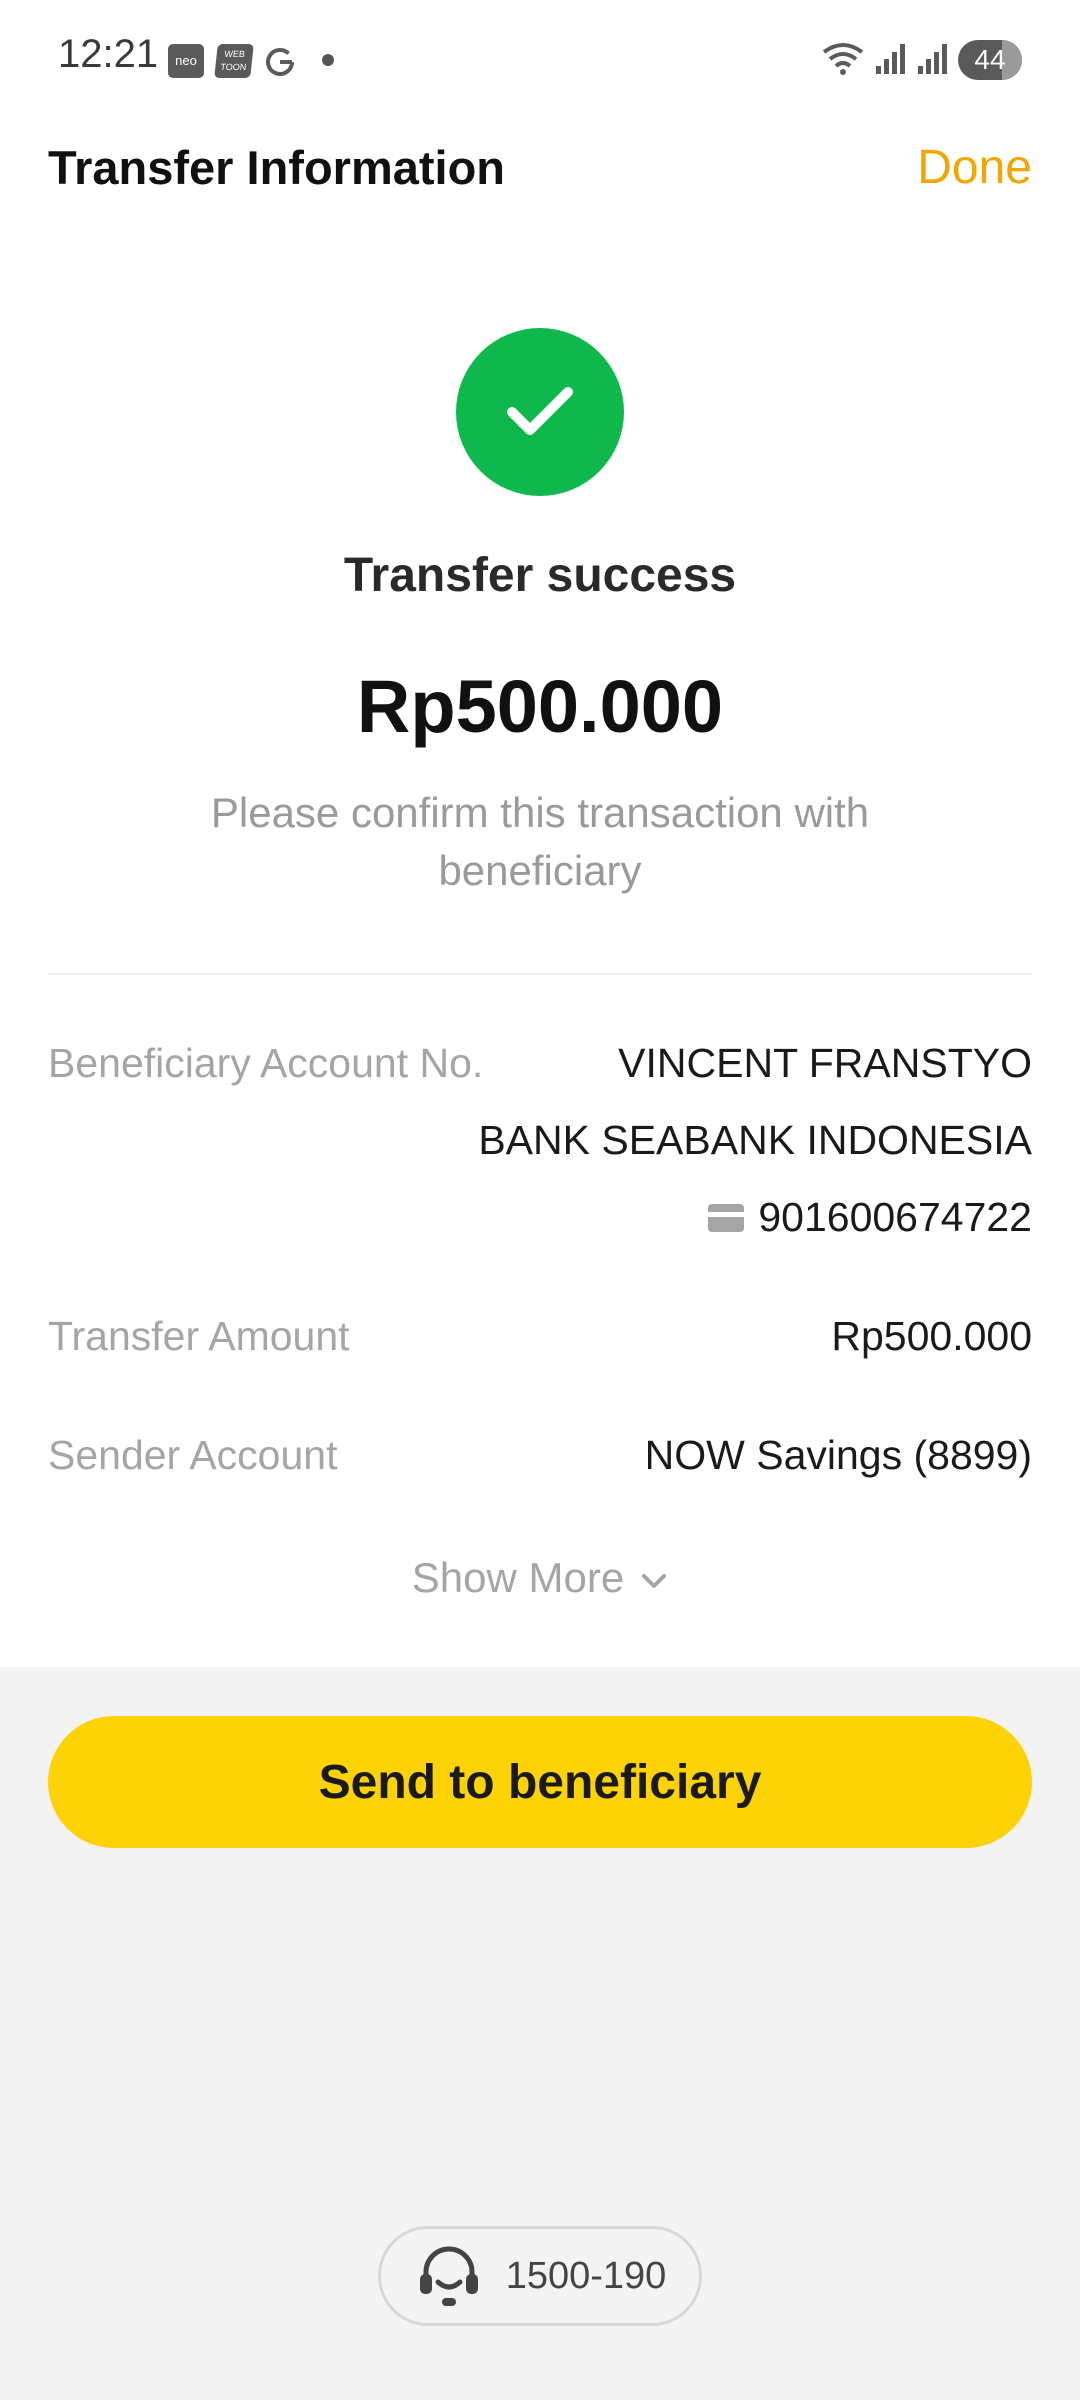  Describe the element at coordinates (755, 1140) in the screenshot. I see `beneficiary-bank: BANK SEABANK INDONESIA` at that location.